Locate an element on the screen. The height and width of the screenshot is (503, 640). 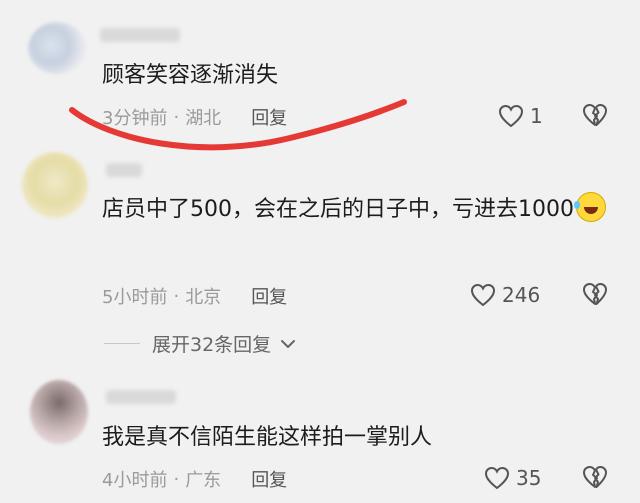
like-button: 1 is located at coordinates (520, 116).